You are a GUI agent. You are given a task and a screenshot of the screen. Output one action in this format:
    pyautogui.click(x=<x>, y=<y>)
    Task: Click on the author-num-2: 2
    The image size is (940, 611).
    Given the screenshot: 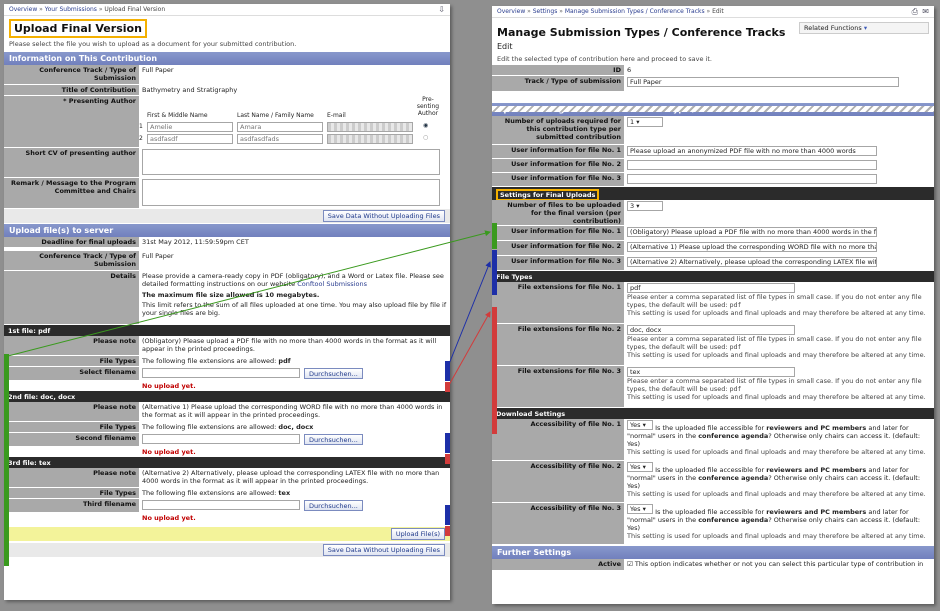 What is the action you would take?
    pyautogui.click(x=141, y=138)
    